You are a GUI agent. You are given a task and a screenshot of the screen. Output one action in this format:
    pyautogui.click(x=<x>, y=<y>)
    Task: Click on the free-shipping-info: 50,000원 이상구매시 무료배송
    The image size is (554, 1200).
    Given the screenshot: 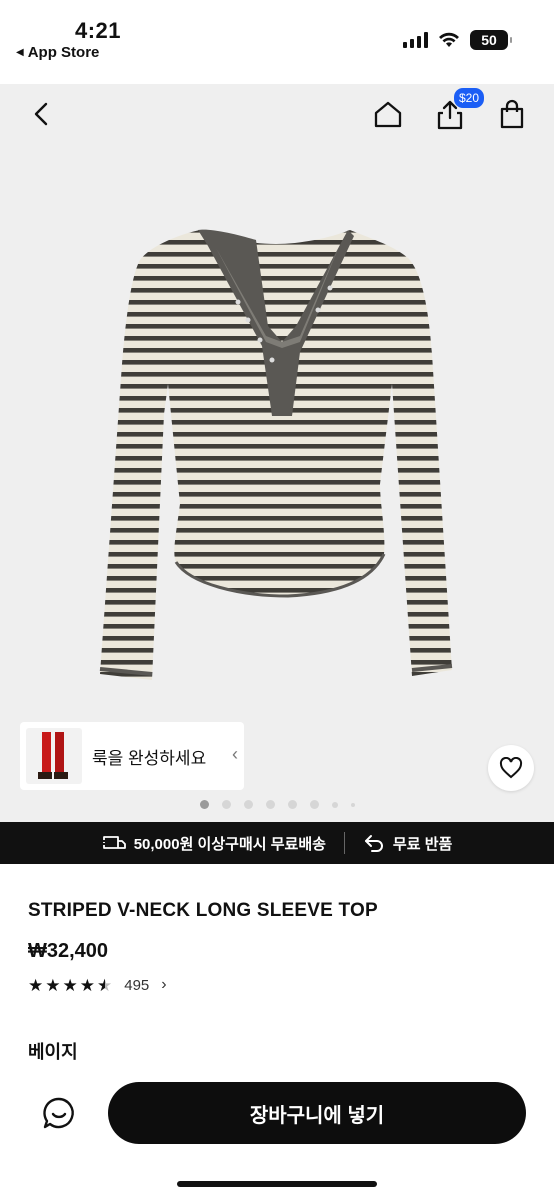 What is the action you would take?
    pyautogui.click(x=213, y=843)
    